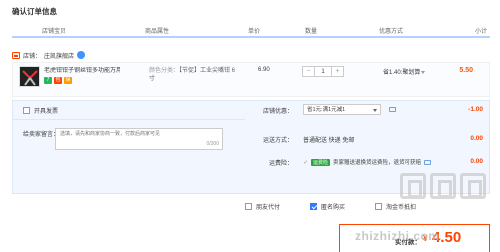  Describe the element at coordinates (54, 32) in the screenshot. I see `col-shop-item: 店铺宝贝` at that location.